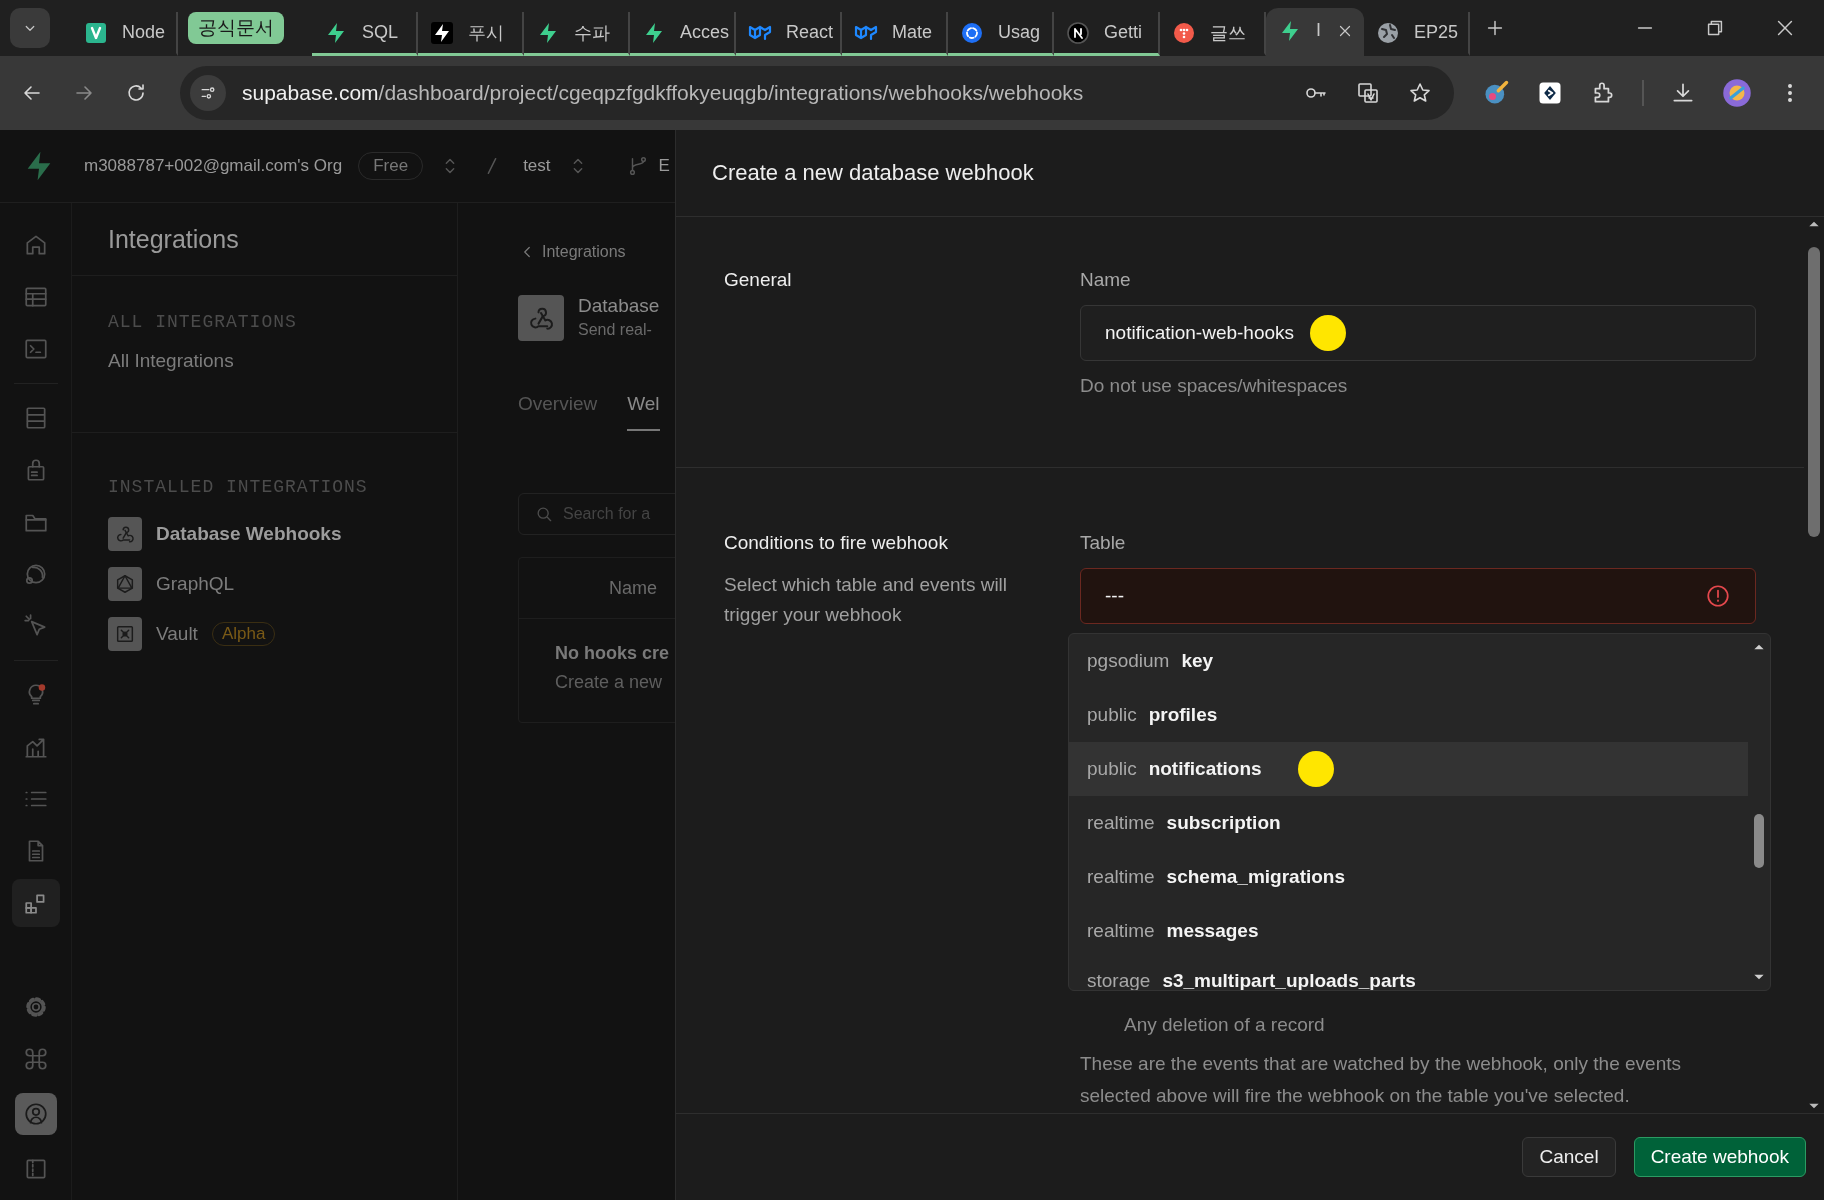 The height and width of the screenshot is (1200, 1824). I want to click on cancel-button: Cancel, so click(1569, 1157).